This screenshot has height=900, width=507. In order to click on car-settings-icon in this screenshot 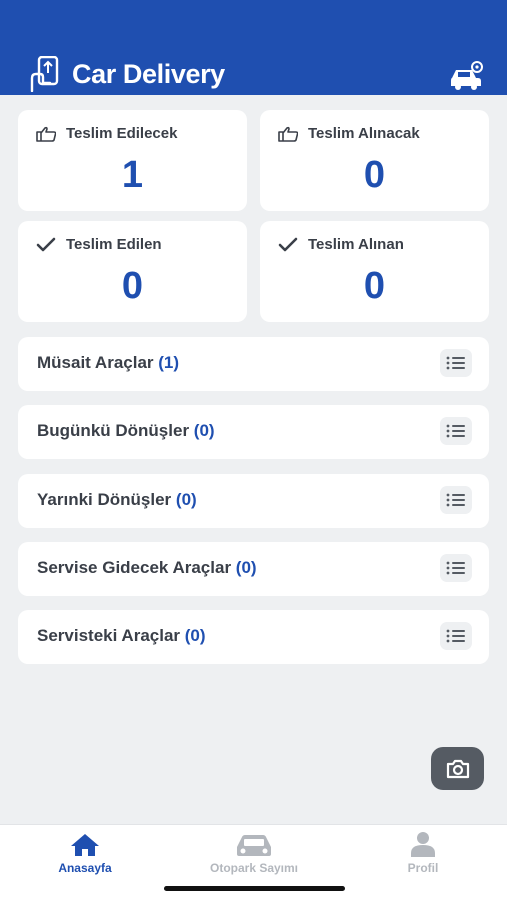, I will do `click(466, 75)`.